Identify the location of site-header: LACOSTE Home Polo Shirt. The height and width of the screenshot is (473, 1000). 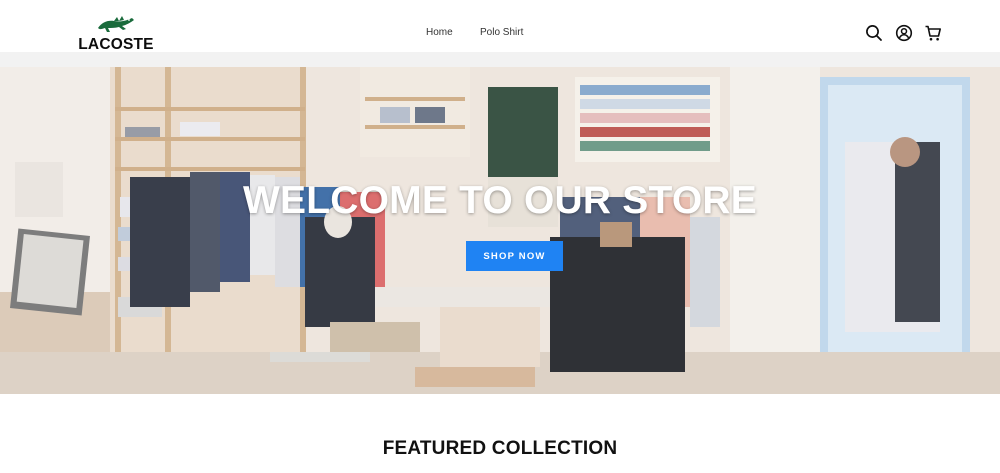
(500, 26).